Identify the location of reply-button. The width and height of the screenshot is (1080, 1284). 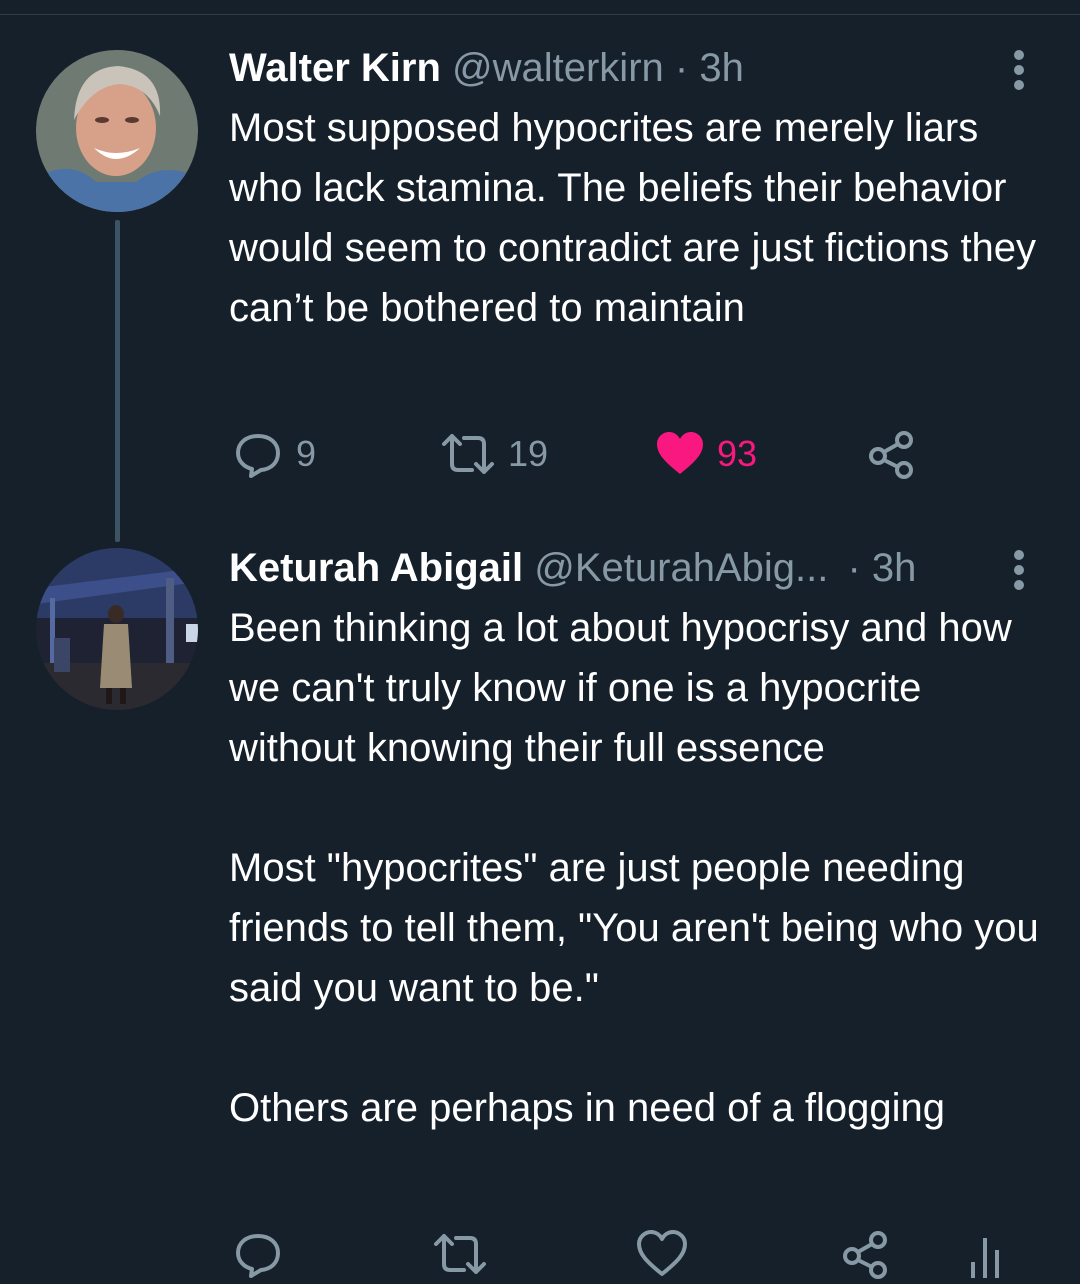
(258, 1254).